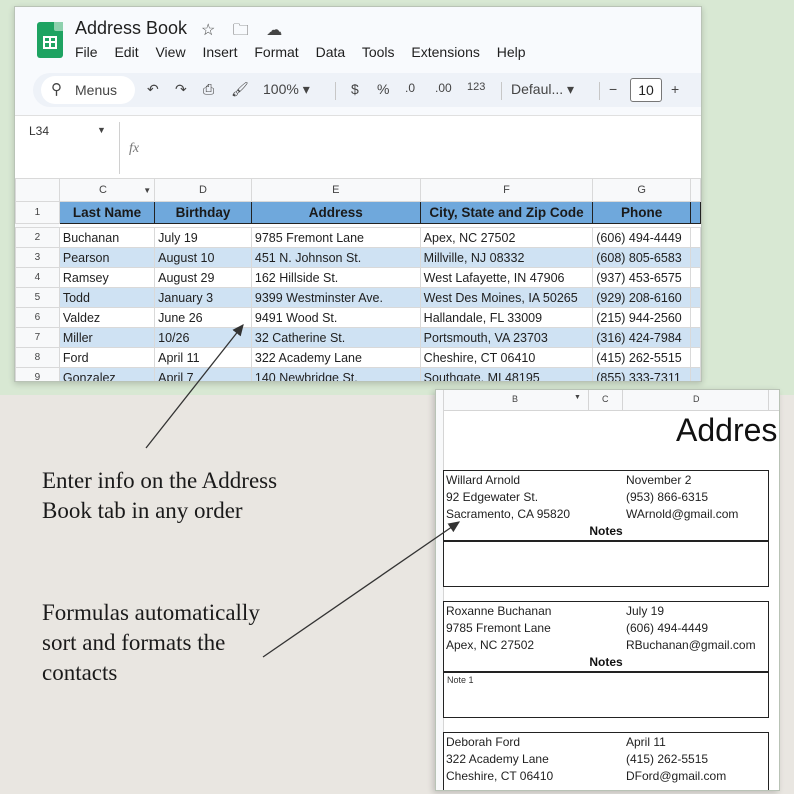  Describe the element at coordinates (361, 589) in the screenshot. I see `arrow-to-cards` at that location.